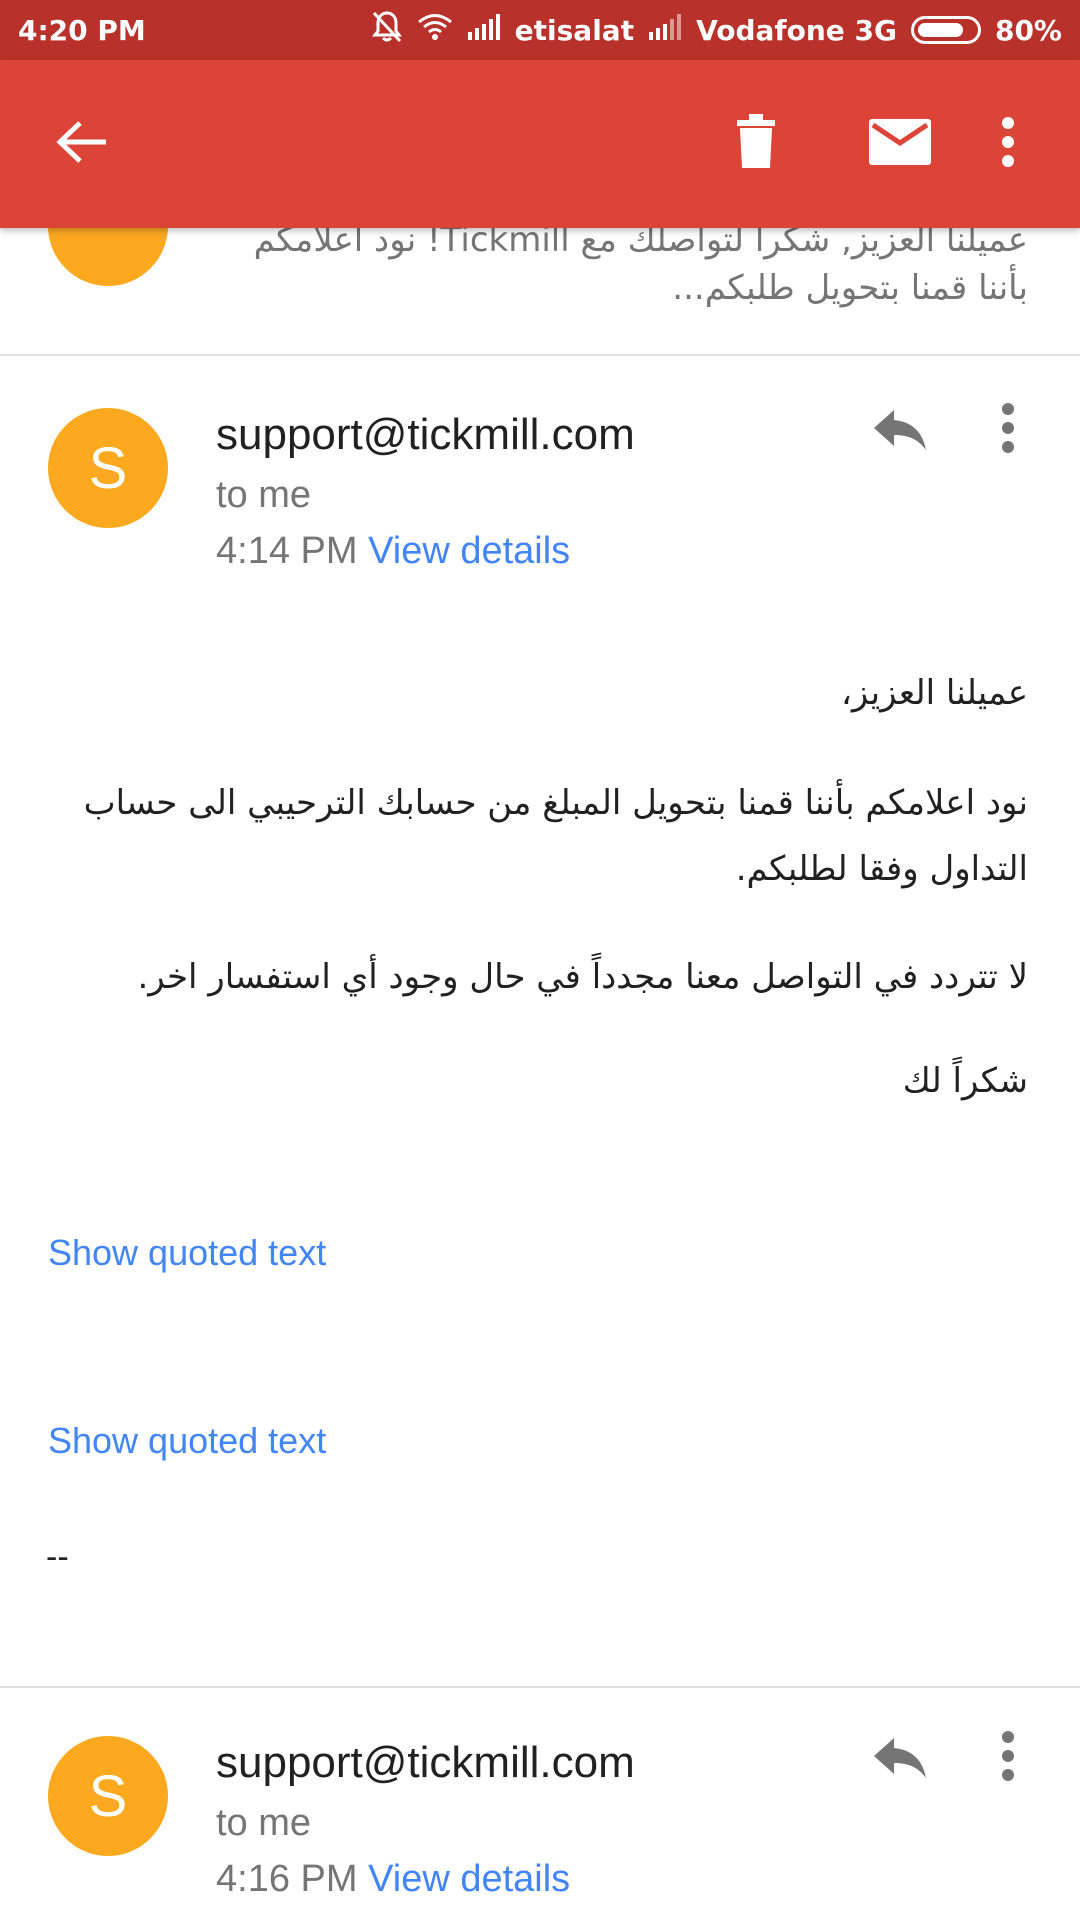 The width and height of the screenshot is (1080, 1920). I want to click on carrier-1: etisalat, so click(574, 30).